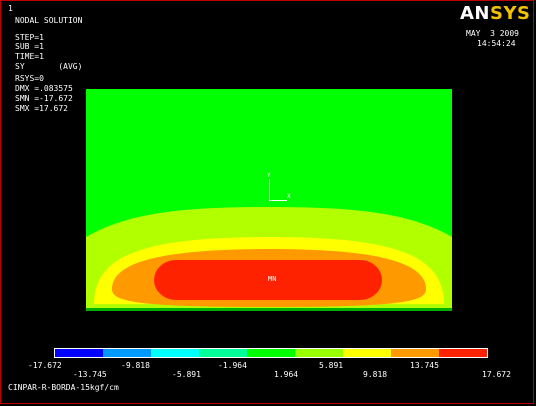 The image size is (536, 406). What do you see at coordinates (29, 78) in the screenshot?
I see `info-rsys: RSYS=0` at bounding box center [29, 78].